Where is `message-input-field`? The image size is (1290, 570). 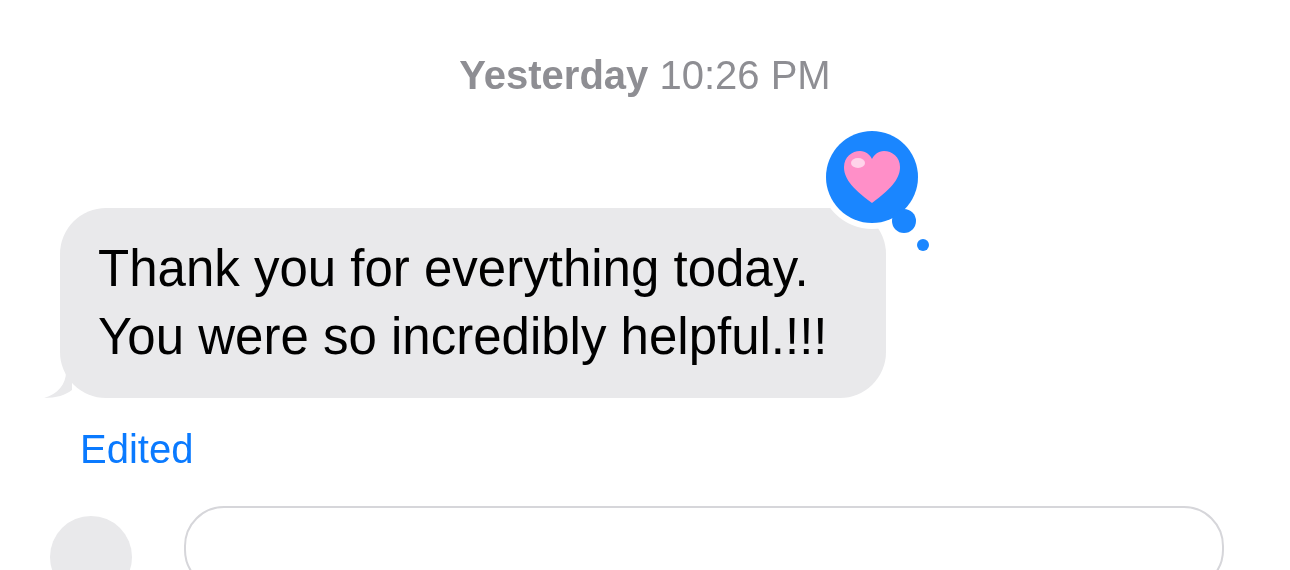 message-input-field is located at coordinates (704, 538).